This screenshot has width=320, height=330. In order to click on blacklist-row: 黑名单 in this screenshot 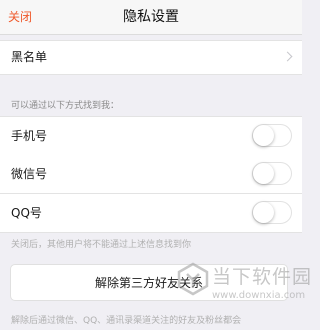, I will do `click(151, 57)`.